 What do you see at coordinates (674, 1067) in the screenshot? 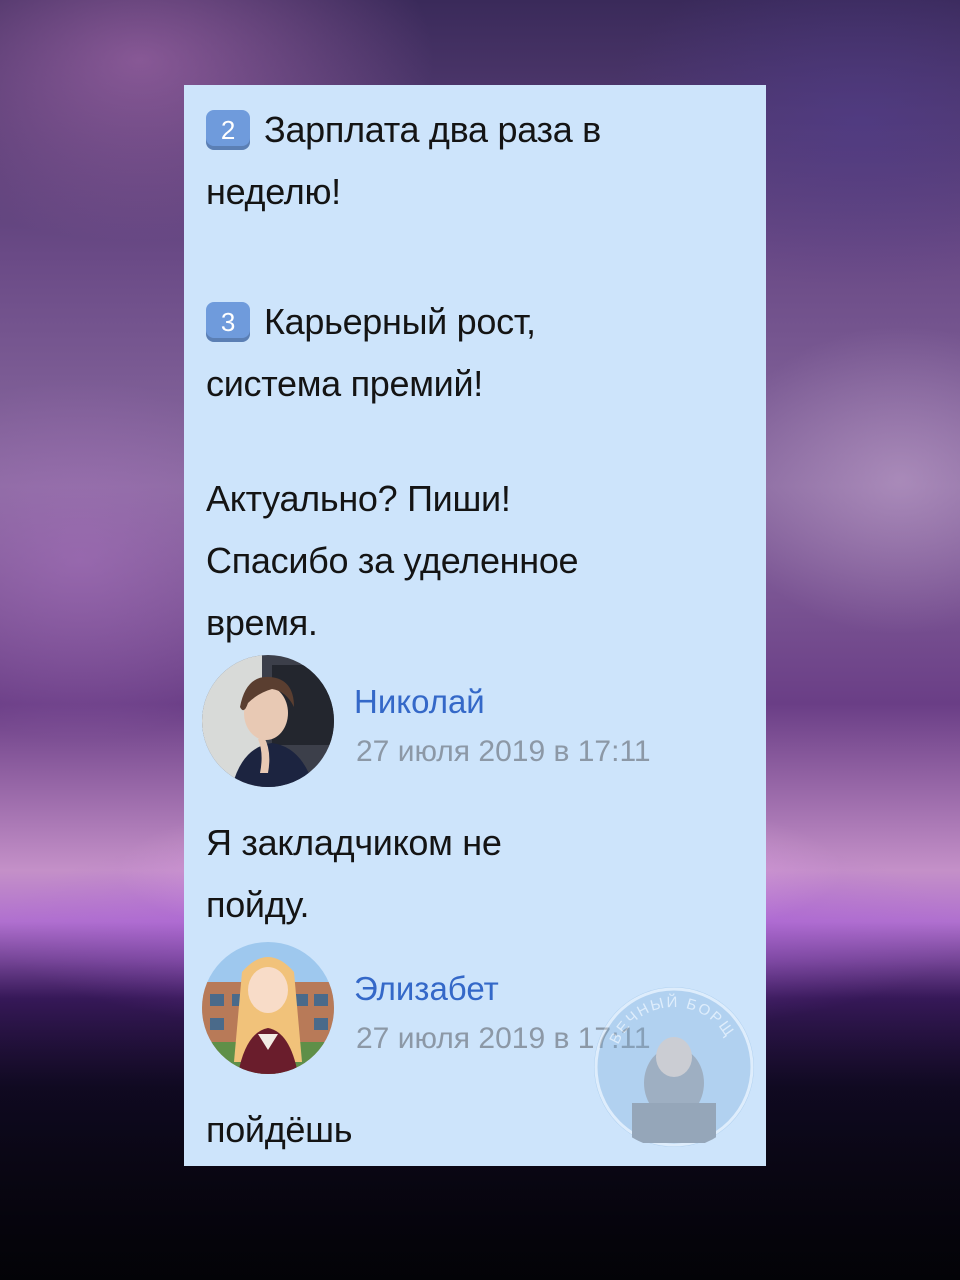
I see `watermark-logo: ВЕЧНЫЙ БОРЩ` at bounding box center [674, 1067].